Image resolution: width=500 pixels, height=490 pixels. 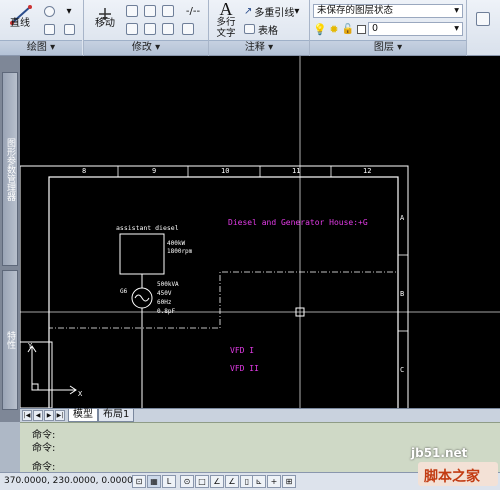 What do you see at coordinates (69, 29) in the screenshot?
I see `polyline-tool-button` at bounding box center [69, 29].